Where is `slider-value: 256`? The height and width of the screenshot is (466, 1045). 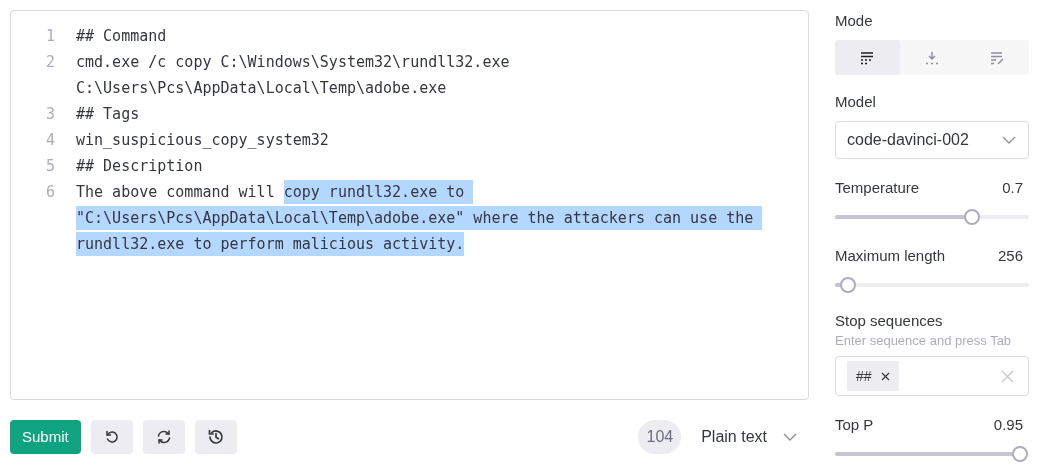
slider-value: 256 is located at coordinates (1010, 256).